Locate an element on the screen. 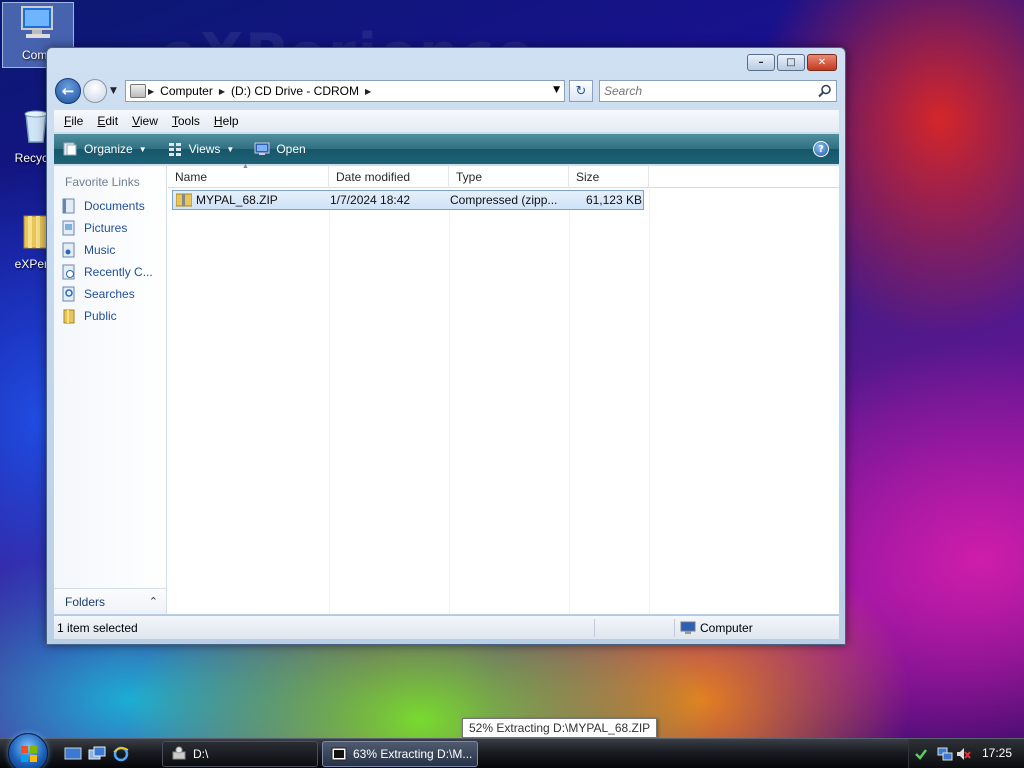 This screenshot has width=1024, height=768. search-icon is located at coordinates (825, 91).